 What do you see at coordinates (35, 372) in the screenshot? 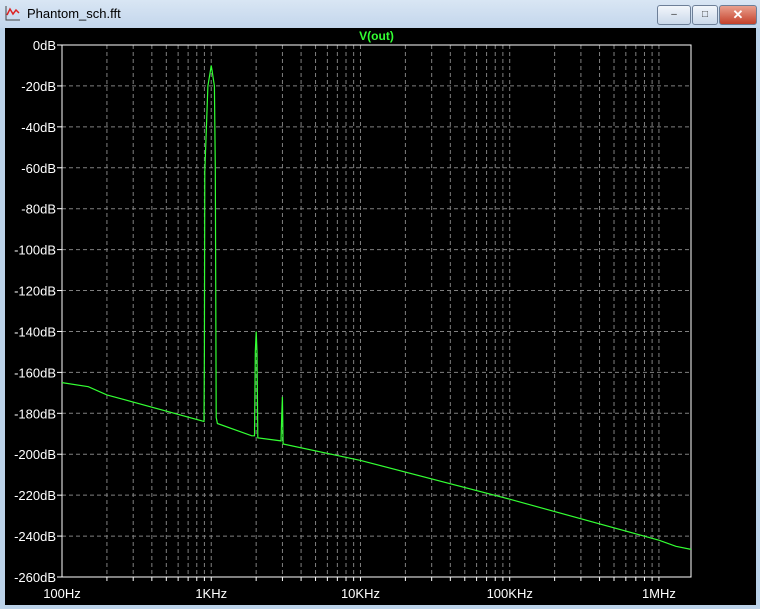
I see `y-tick-label: -160dB` at bounding box center [35, 372].